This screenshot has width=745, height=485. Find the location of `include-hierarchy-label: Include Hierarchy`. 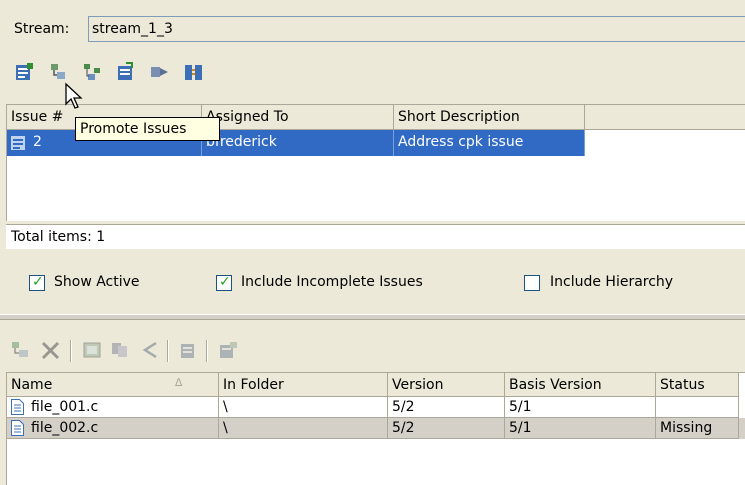

include-hierarchy-label: Include Hierarchy is located at coordinates (612, 282).